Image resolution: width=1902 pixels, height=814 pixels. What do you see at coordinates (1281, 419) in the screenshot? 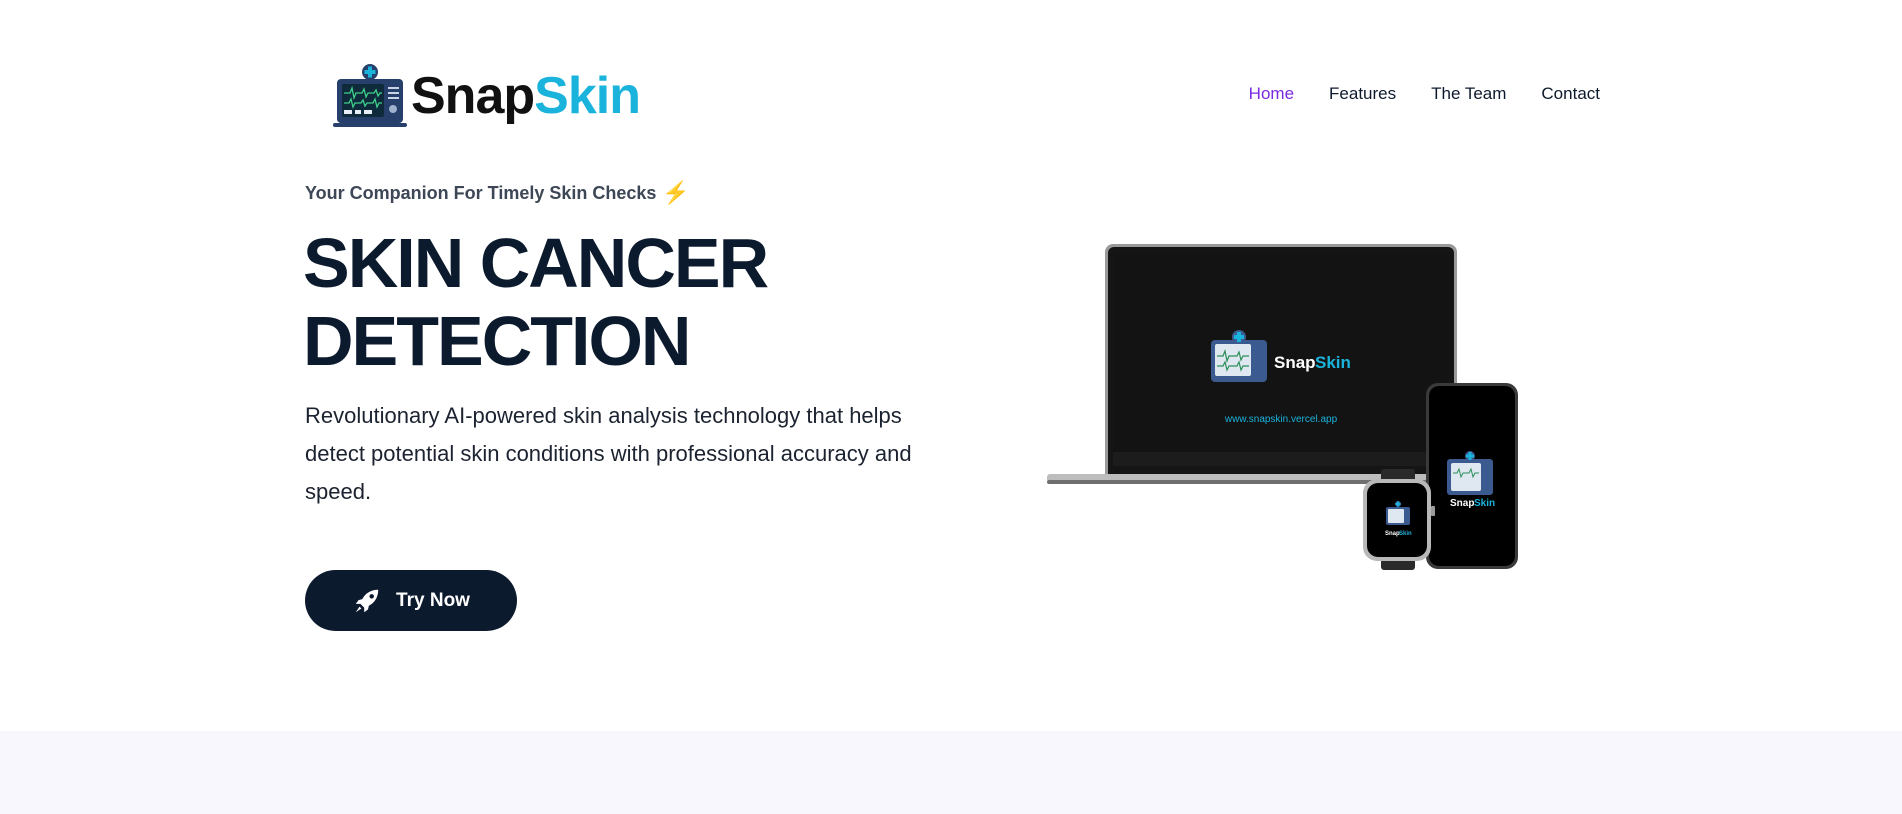
I see `laptop-url: www.snapskin.vercel.app` at bounding box center [1281, 419].